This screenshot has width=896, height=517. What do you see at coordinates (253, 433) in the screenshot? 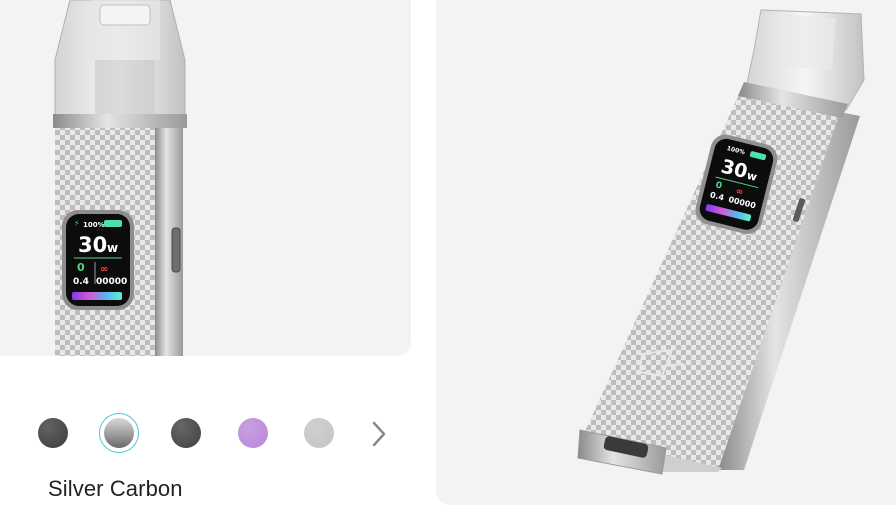
I see `swatch-purple` at bounding box center [253, 433].